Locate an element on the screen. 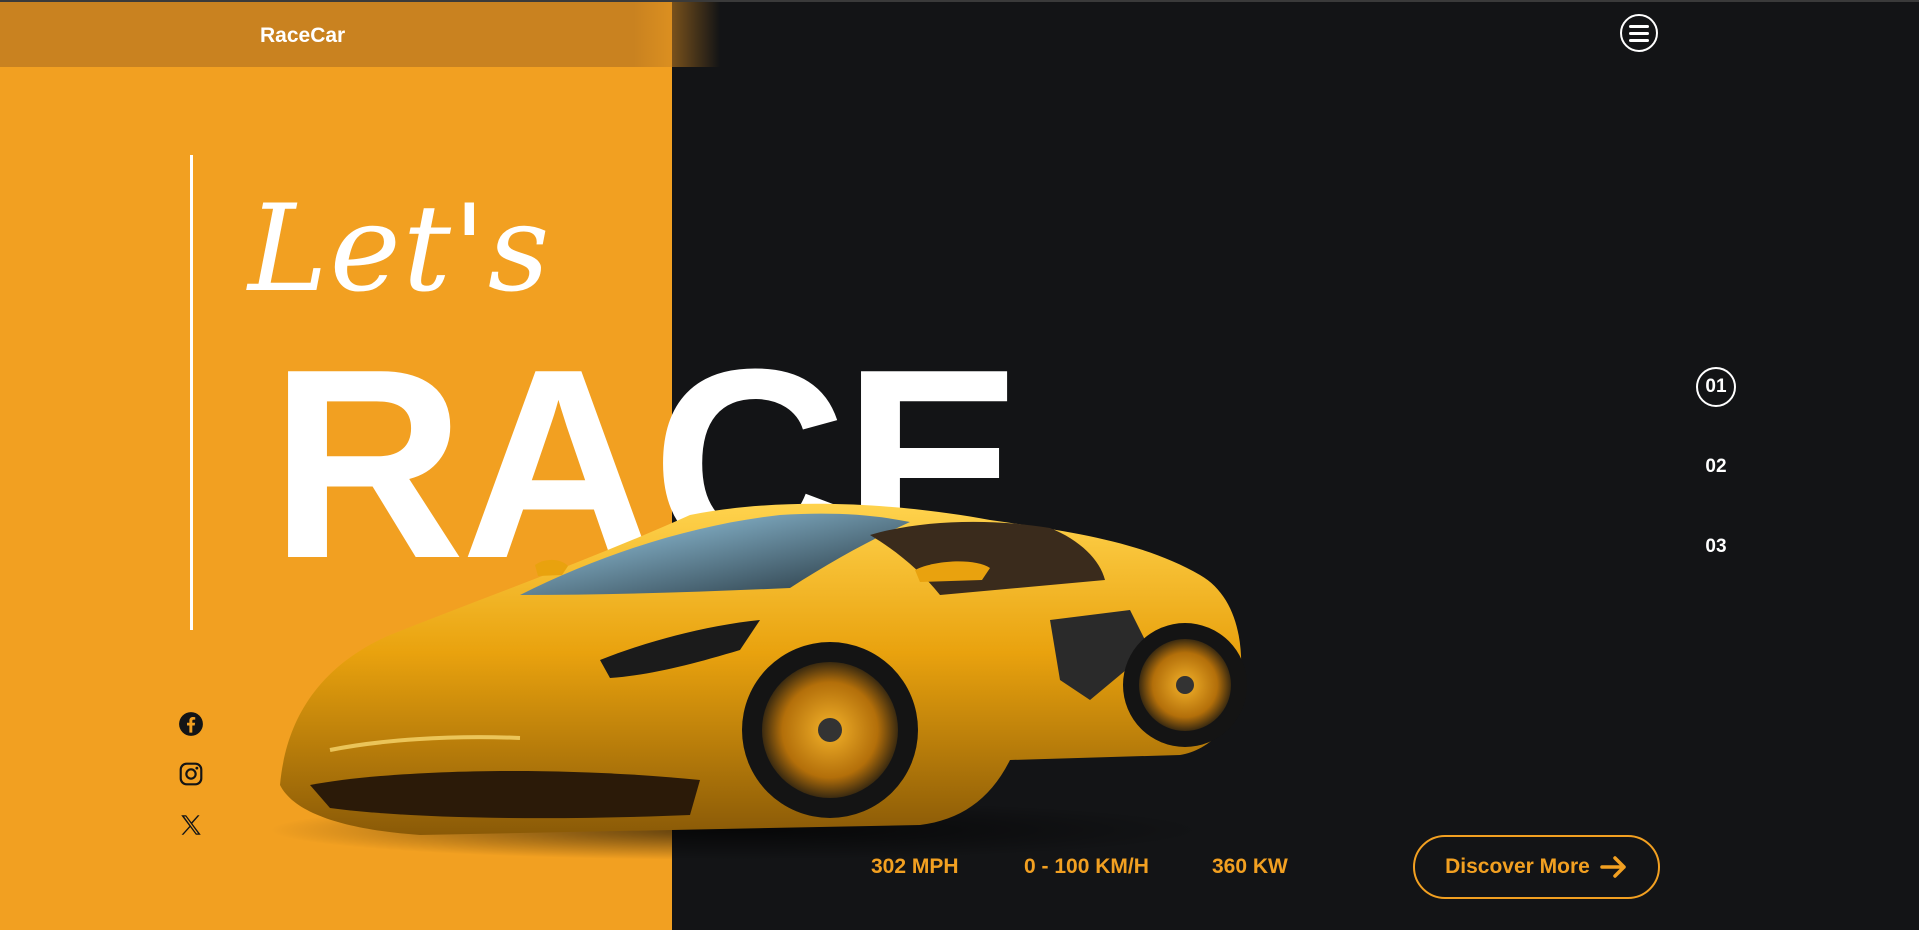 This screenshot has height=930, width=1919. hamburger-menu-button is located at coordinates (1639, 33).